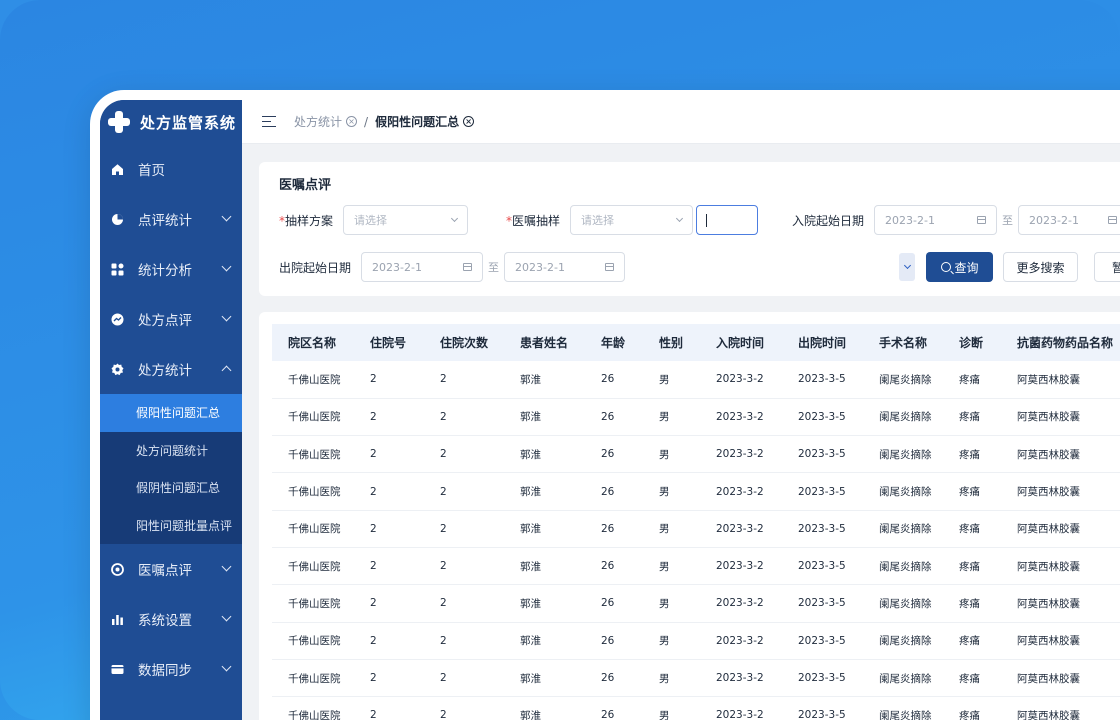 The image size is (1120, 720). Describe the element at coordinates (165, 321) in the screenshot. I see `sidebar-item-label: 处方点评` at that location.